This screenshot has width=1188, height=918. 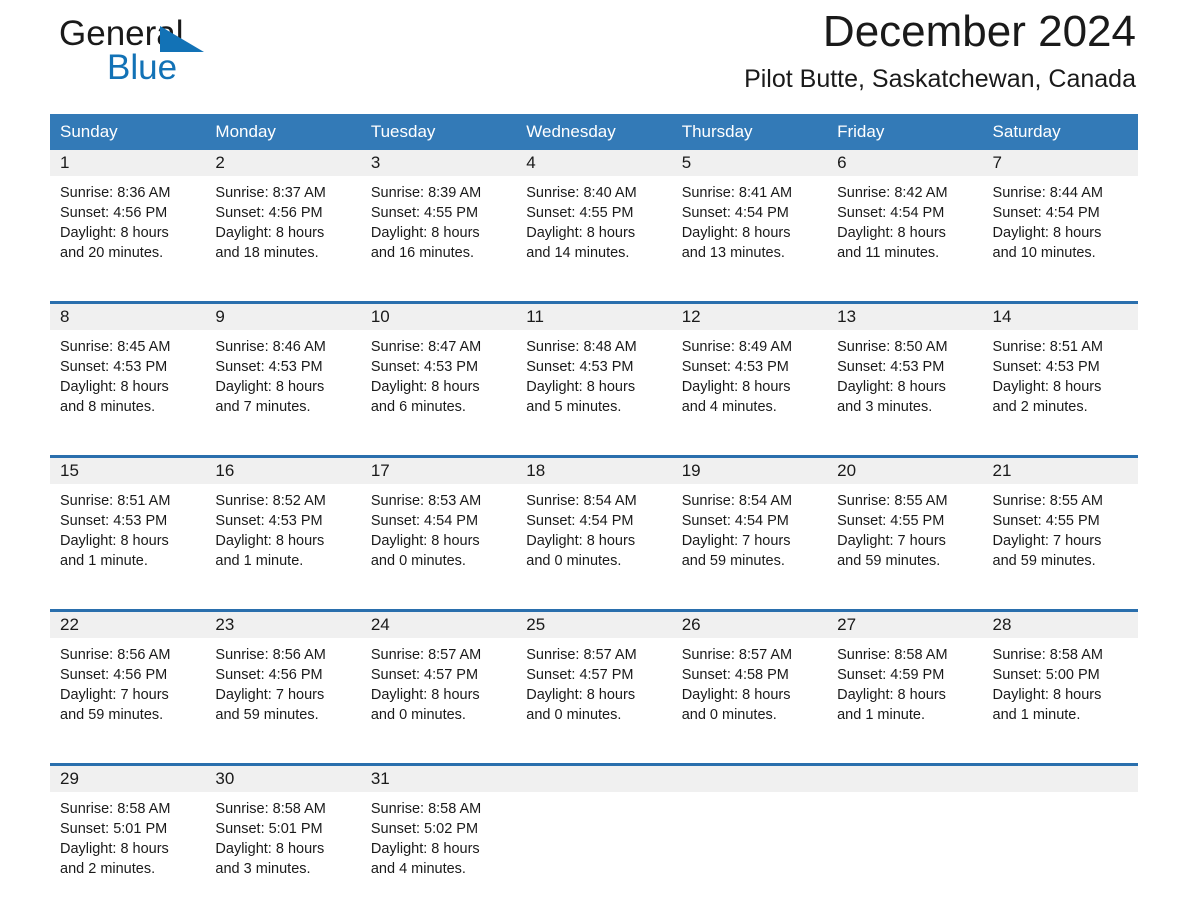 What do you see at coordinates (283, 163) in the screenshot?
I see `day-number: 2` at bounding box center [283, 163].